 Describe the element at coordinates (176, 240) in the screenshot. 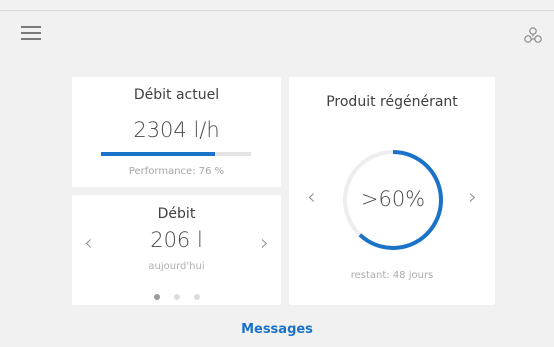

I see `daily-flow-value: 206 l` at that location.